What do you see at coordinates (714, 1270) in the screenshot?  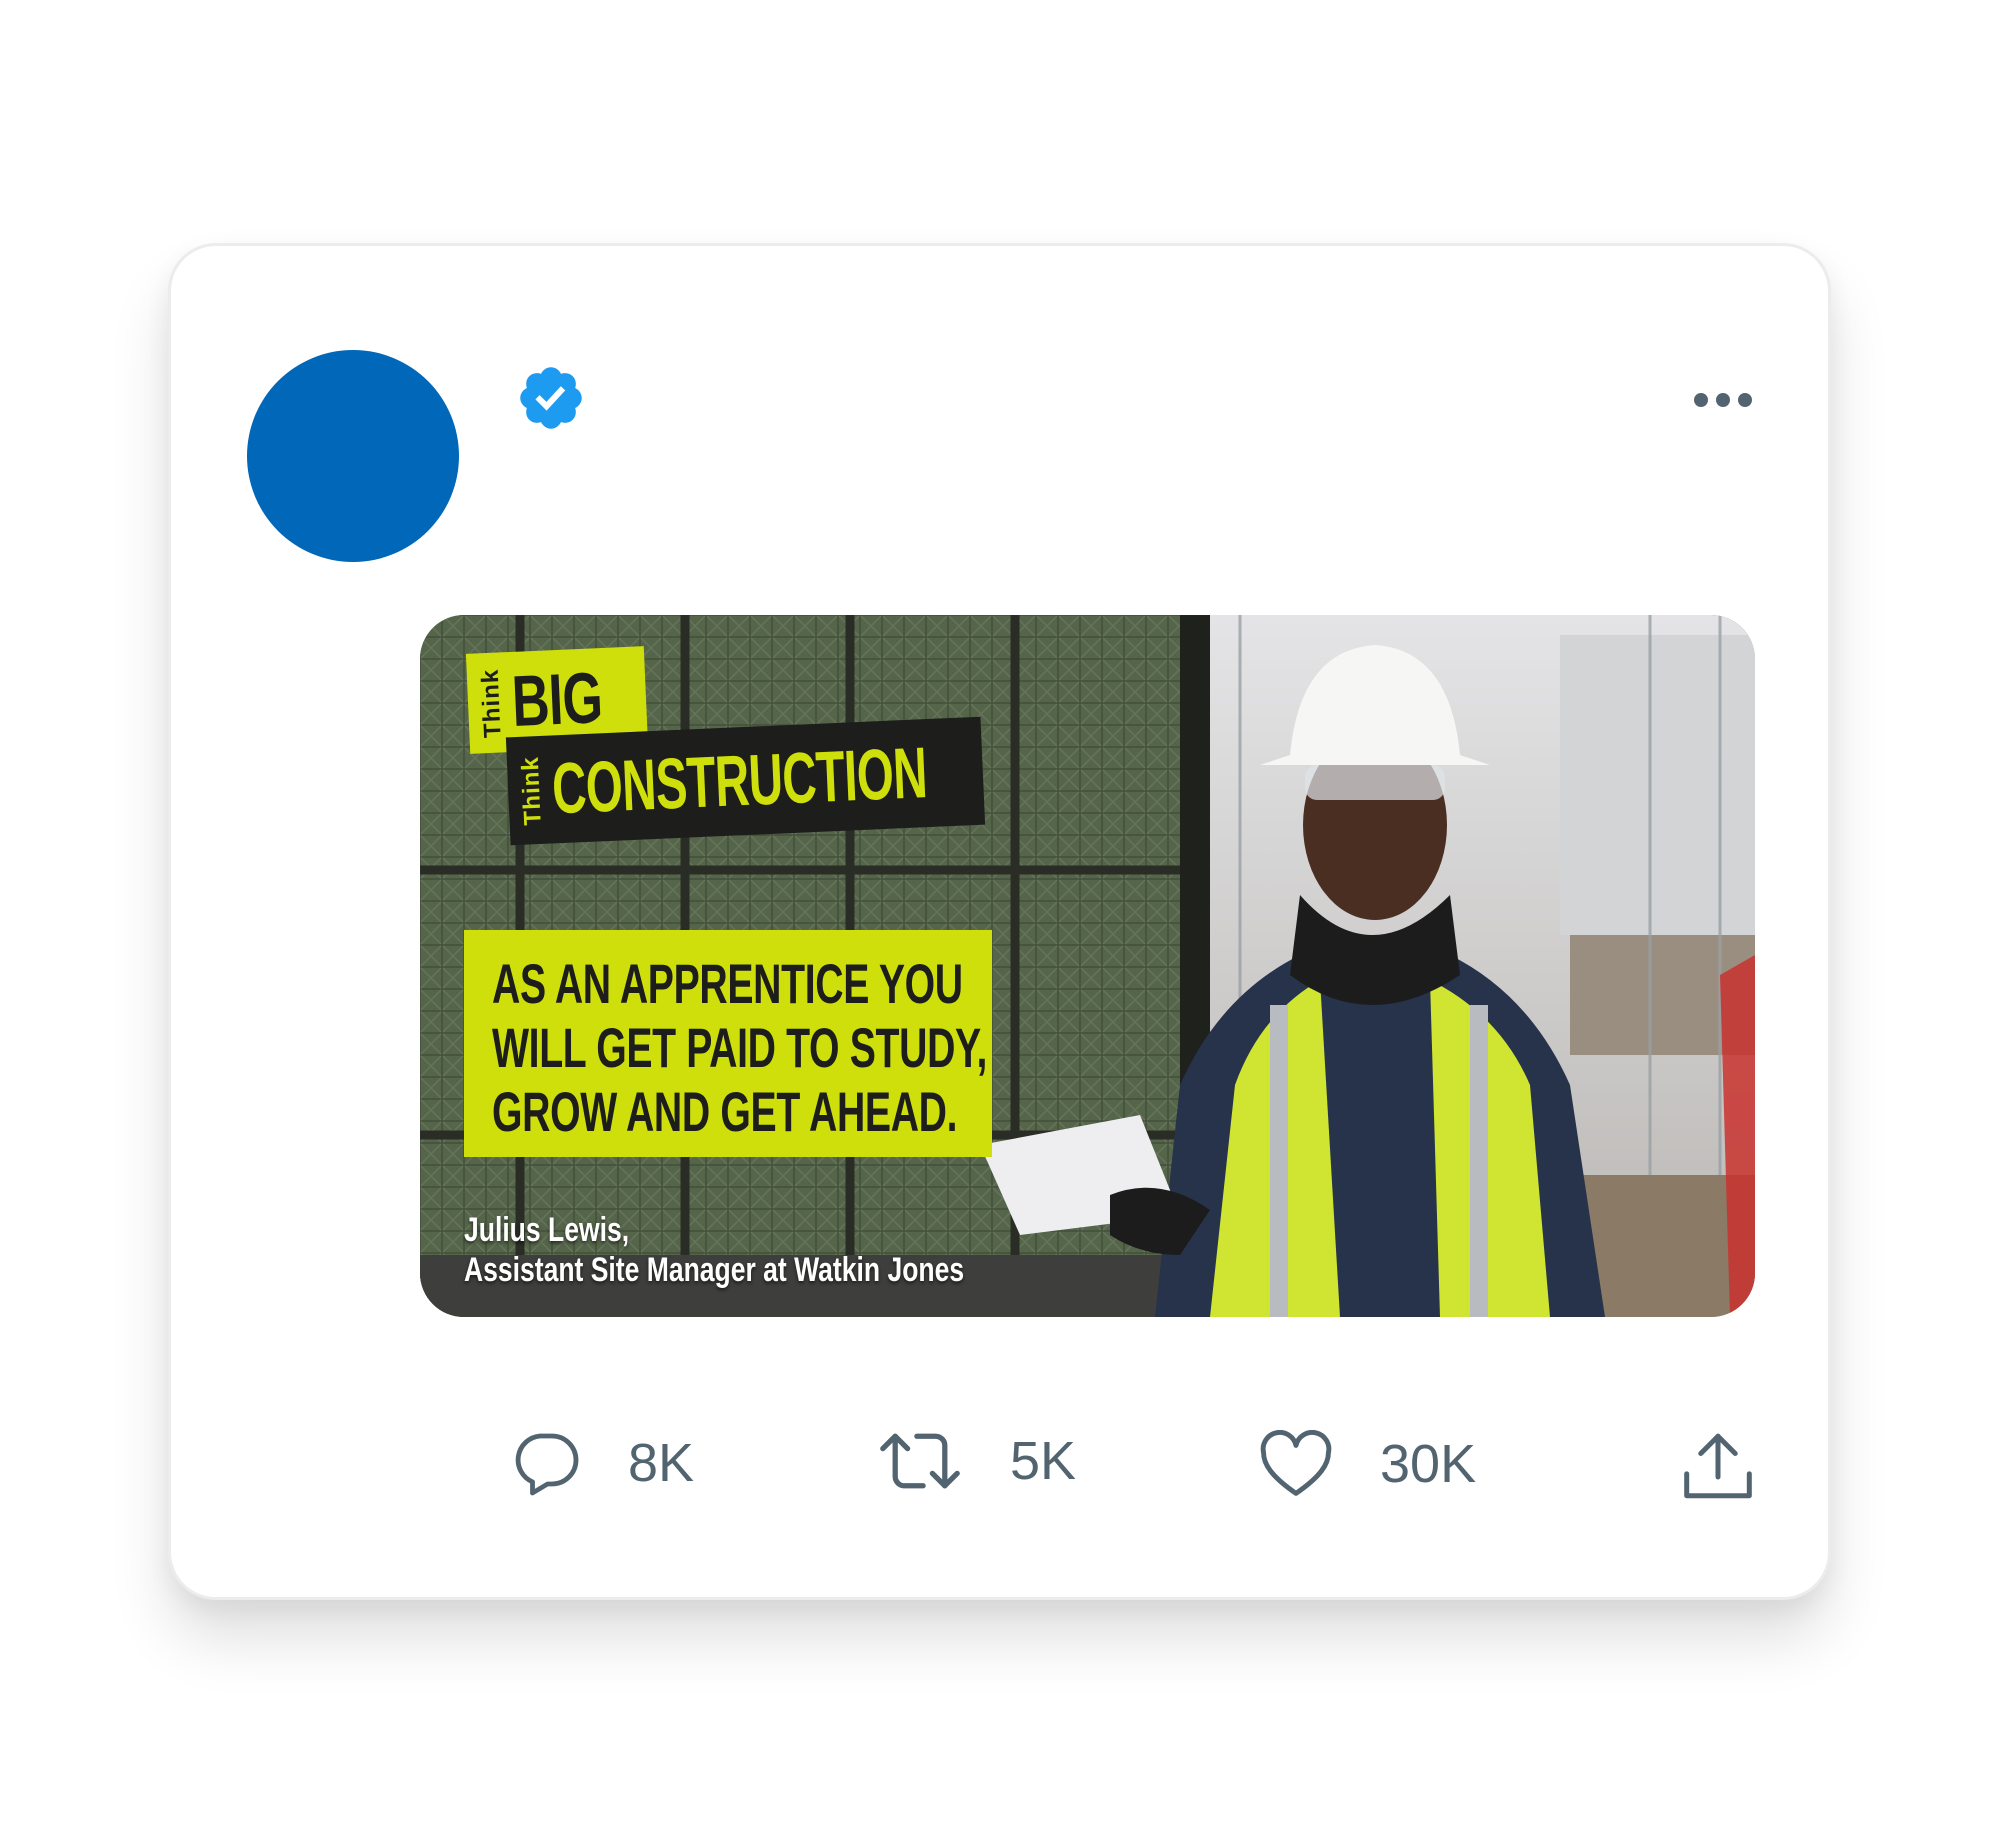 I see `caption-role: Assistant Site Manager at Watkin Jones` at bounding box center [714, 1270].